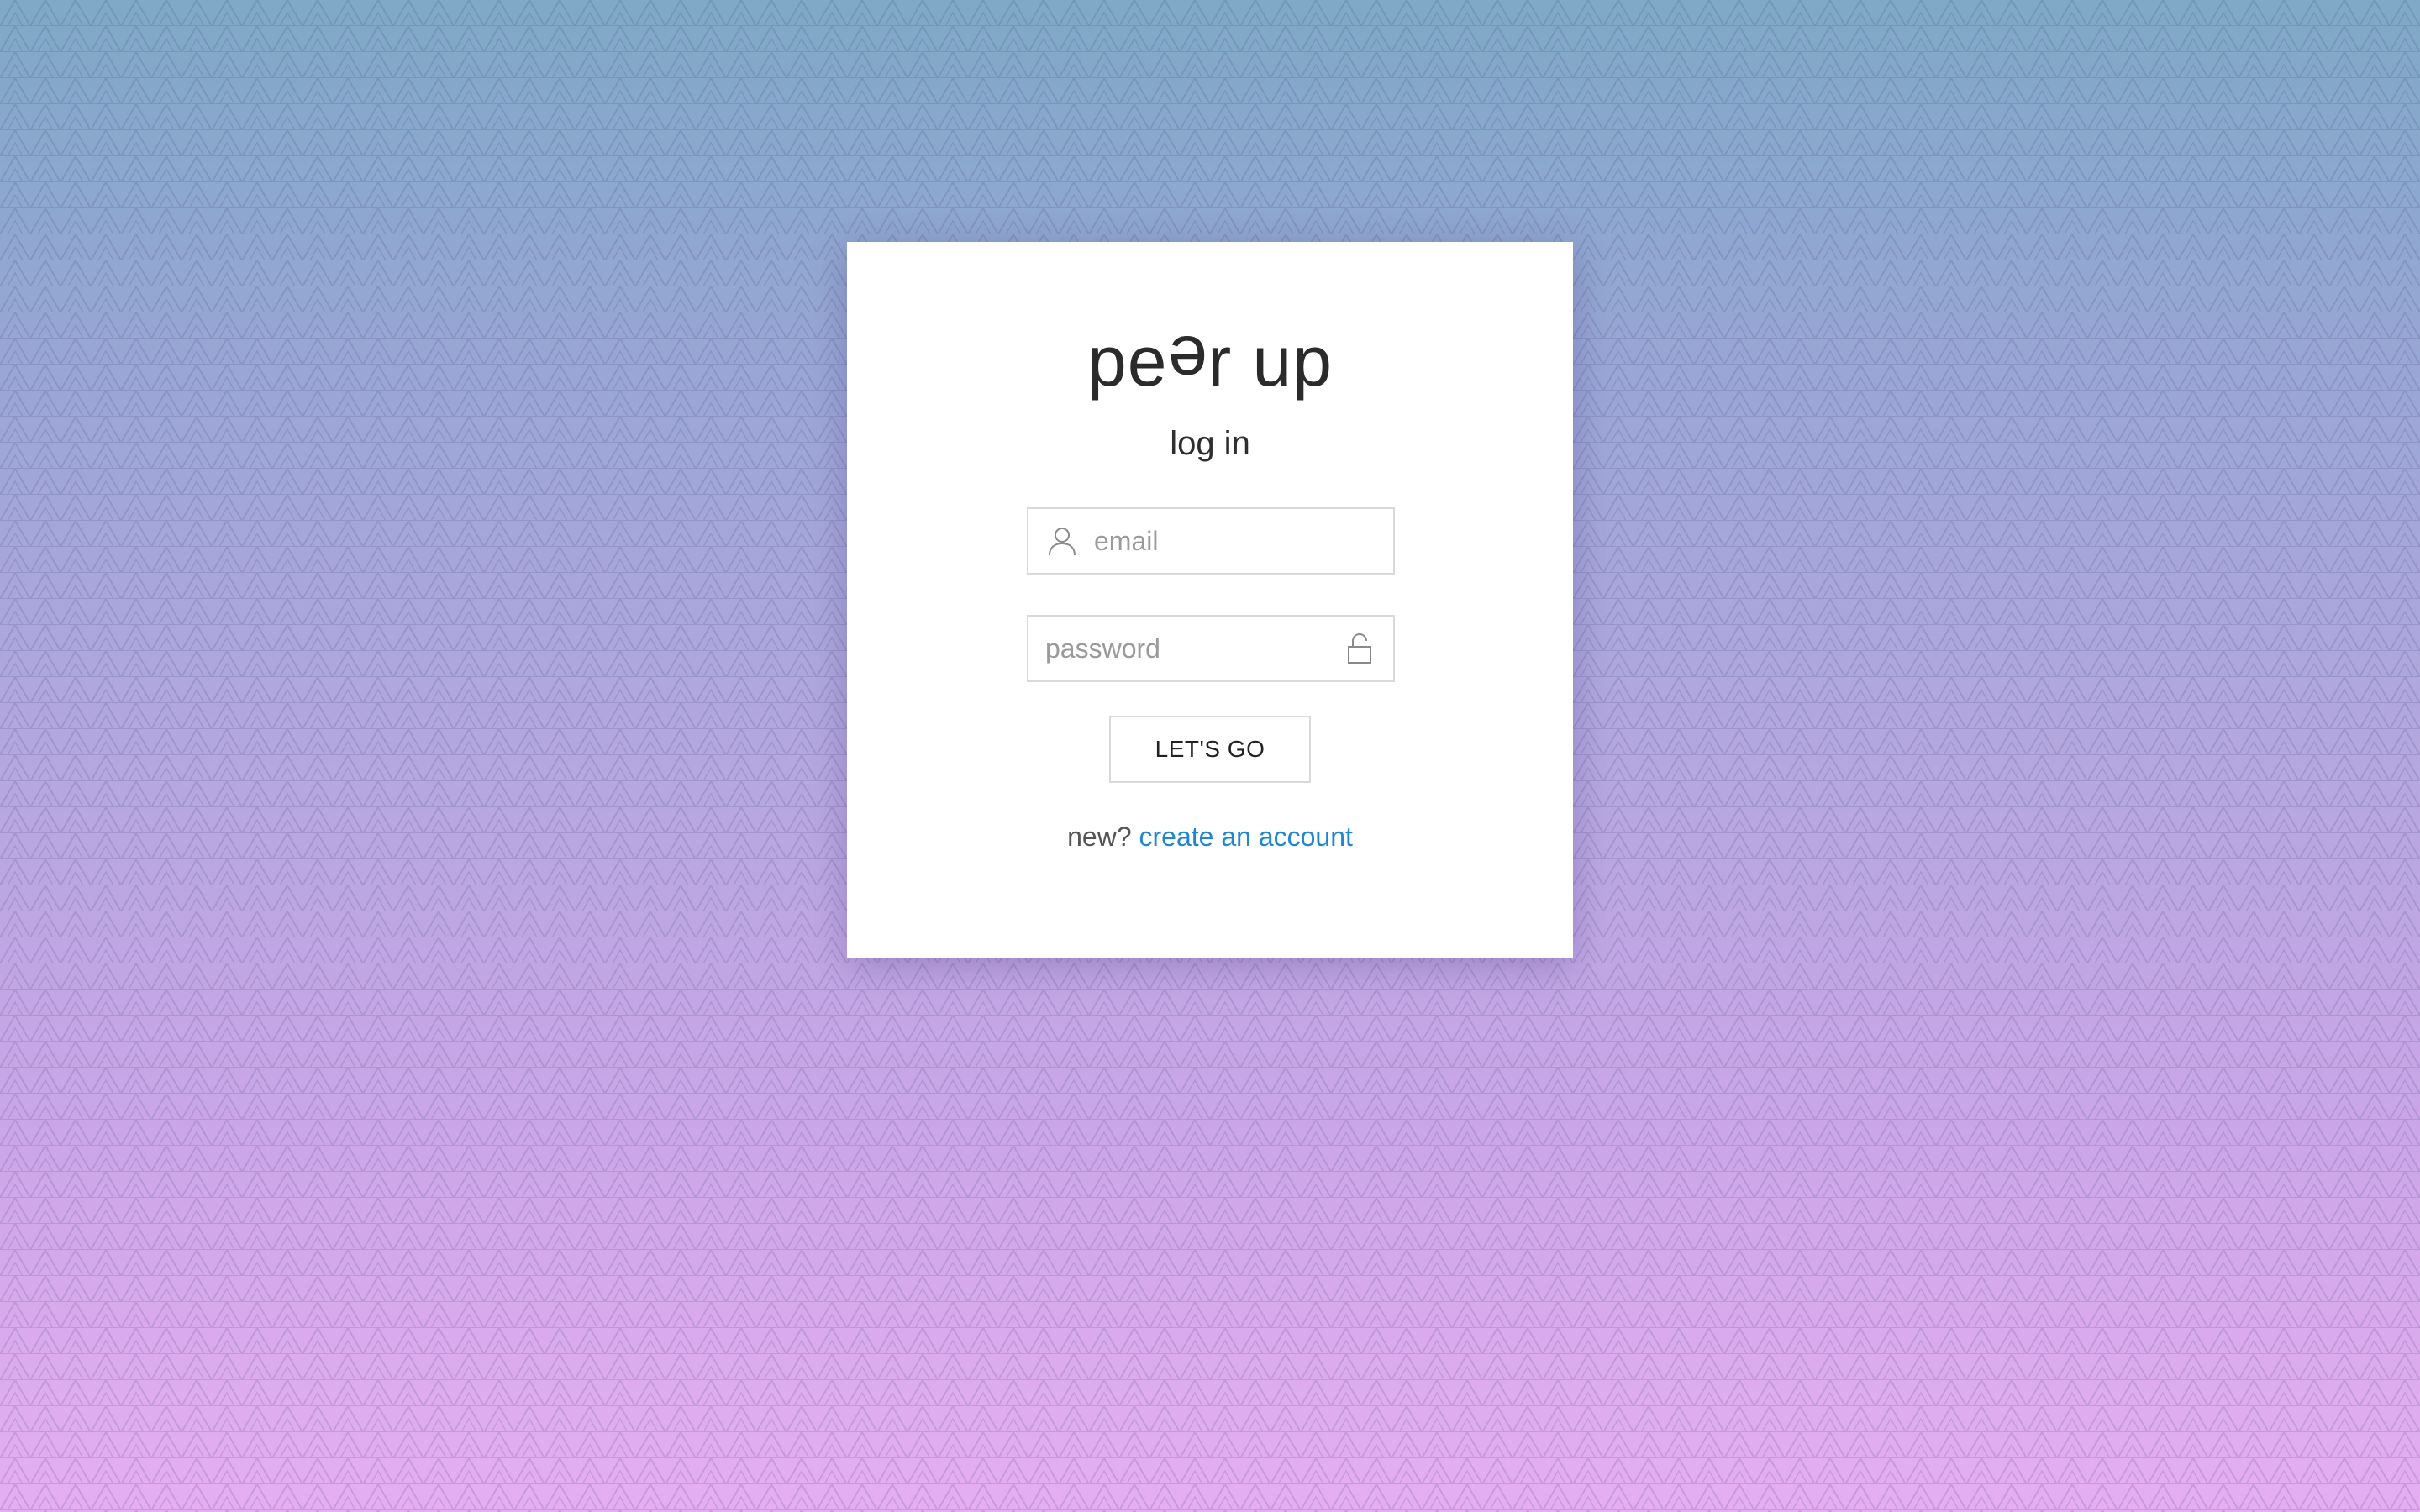 This screenshot has width=2420, height=1512. What do you see at coordinates (1210, 749) in the screenshot?
I see `submit-button: LET'S GO` at bounding box center [1210, 749].